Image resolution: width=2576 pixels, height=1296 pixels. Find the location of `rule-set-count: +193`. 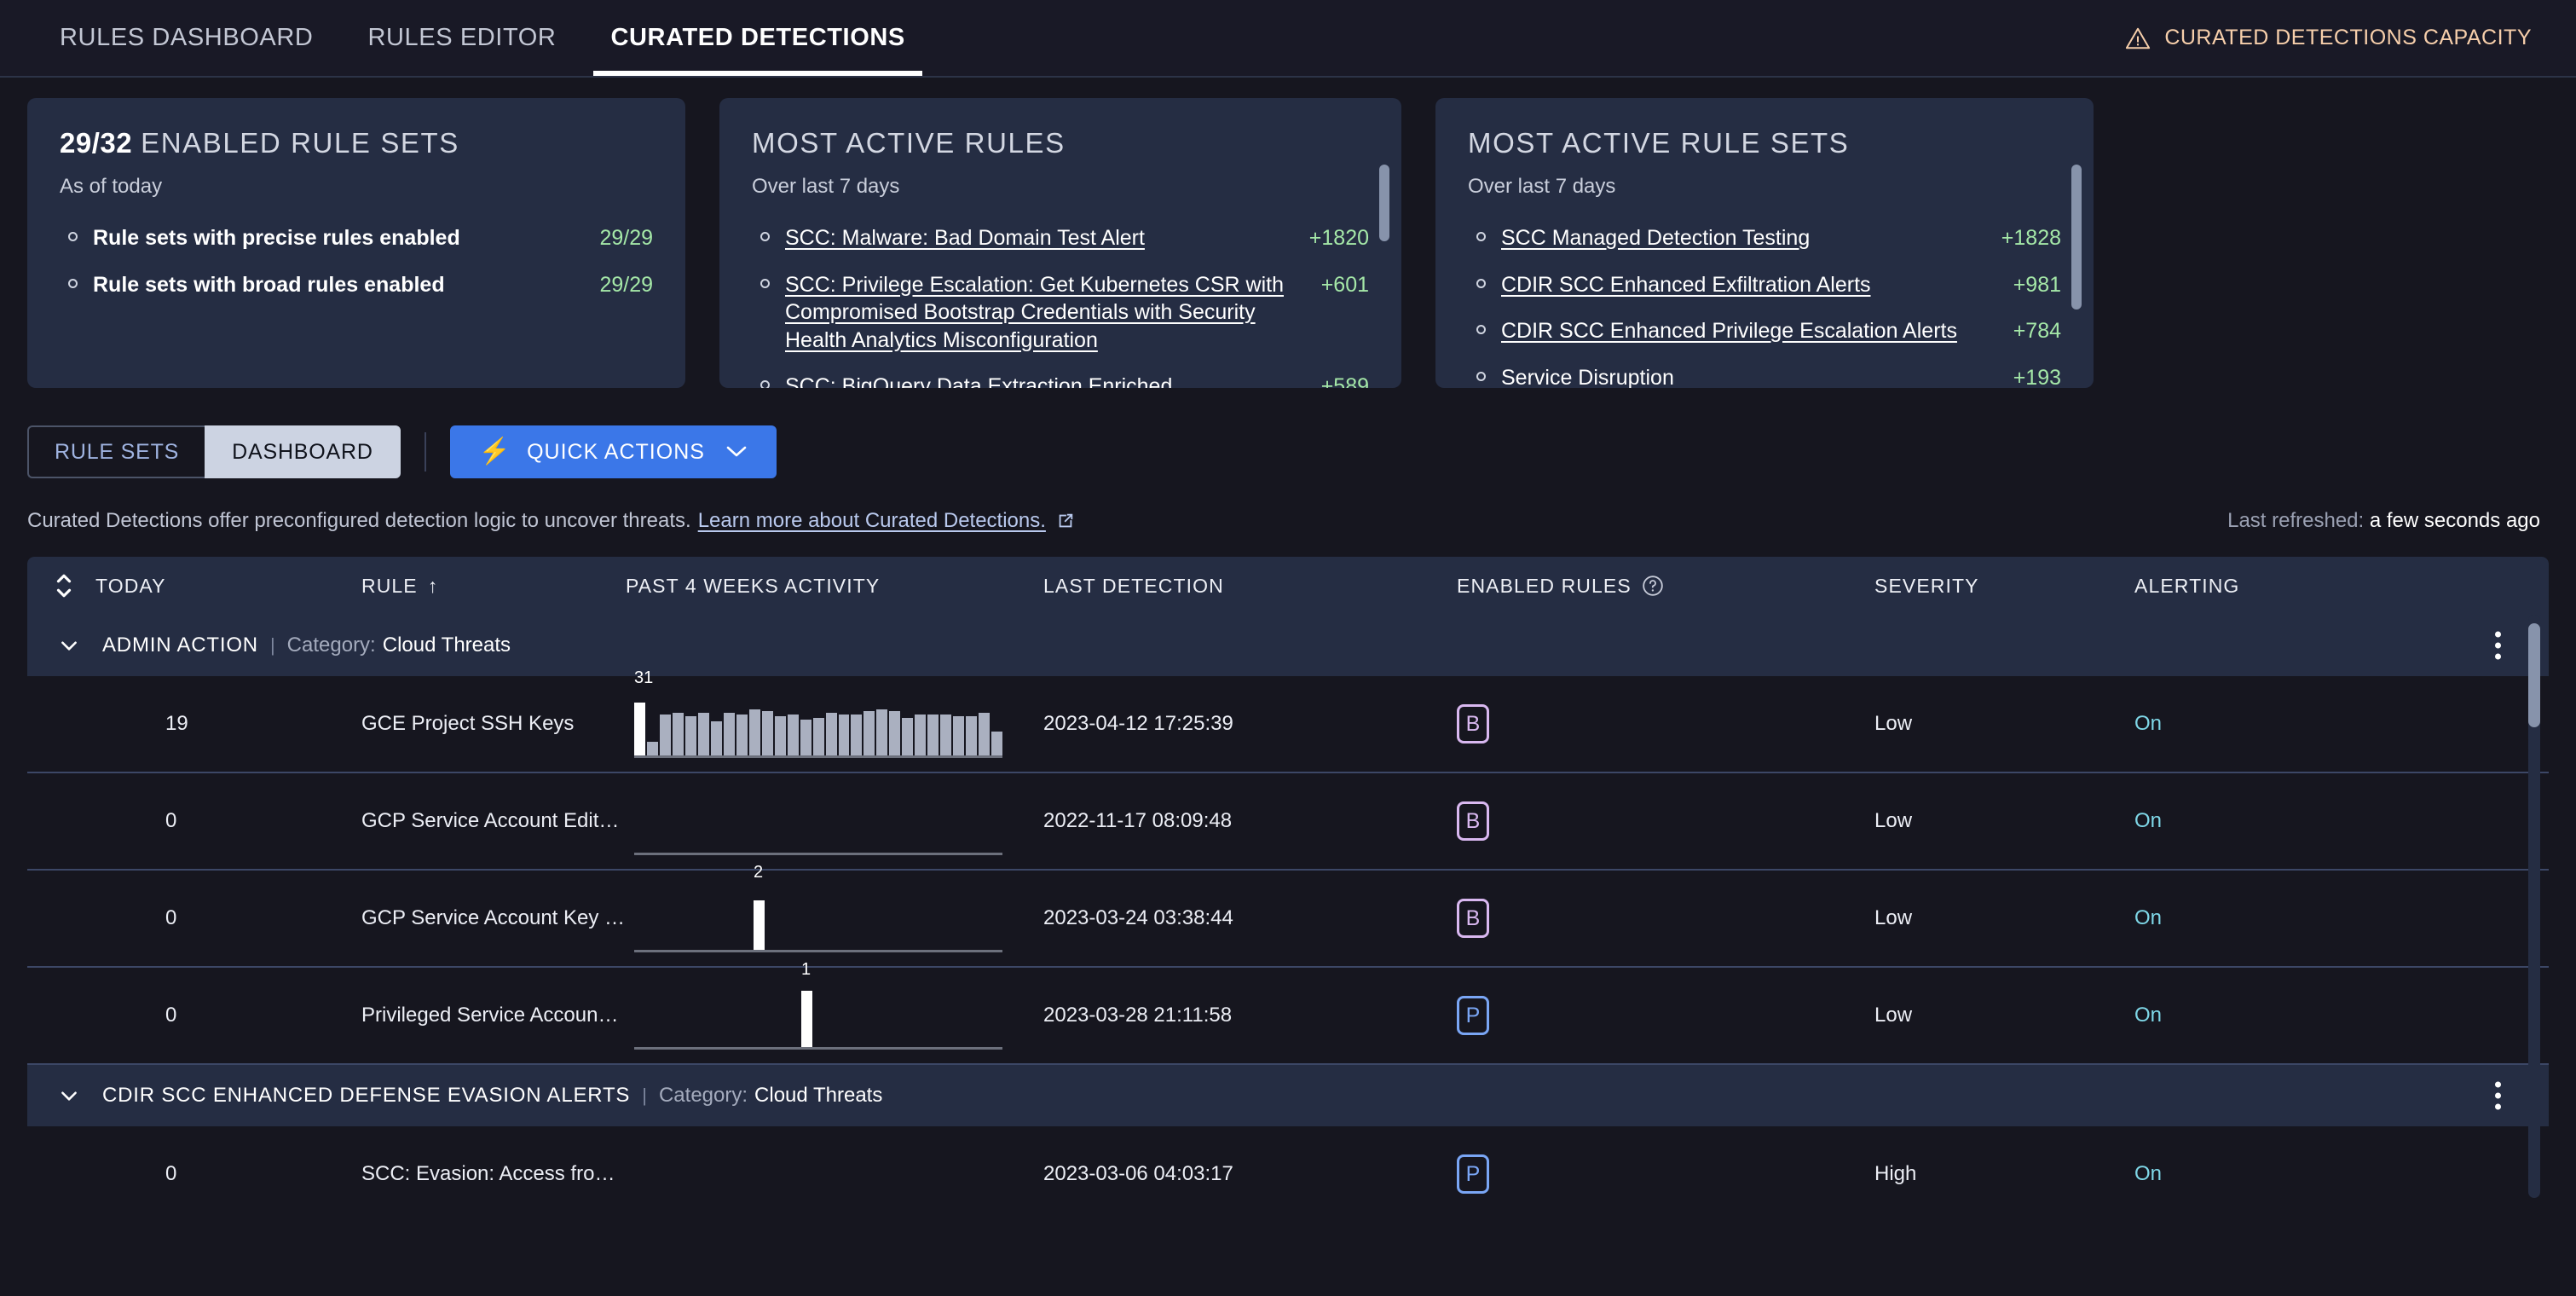

rule-set-count: +193 is located at coordinates (2037, 377).